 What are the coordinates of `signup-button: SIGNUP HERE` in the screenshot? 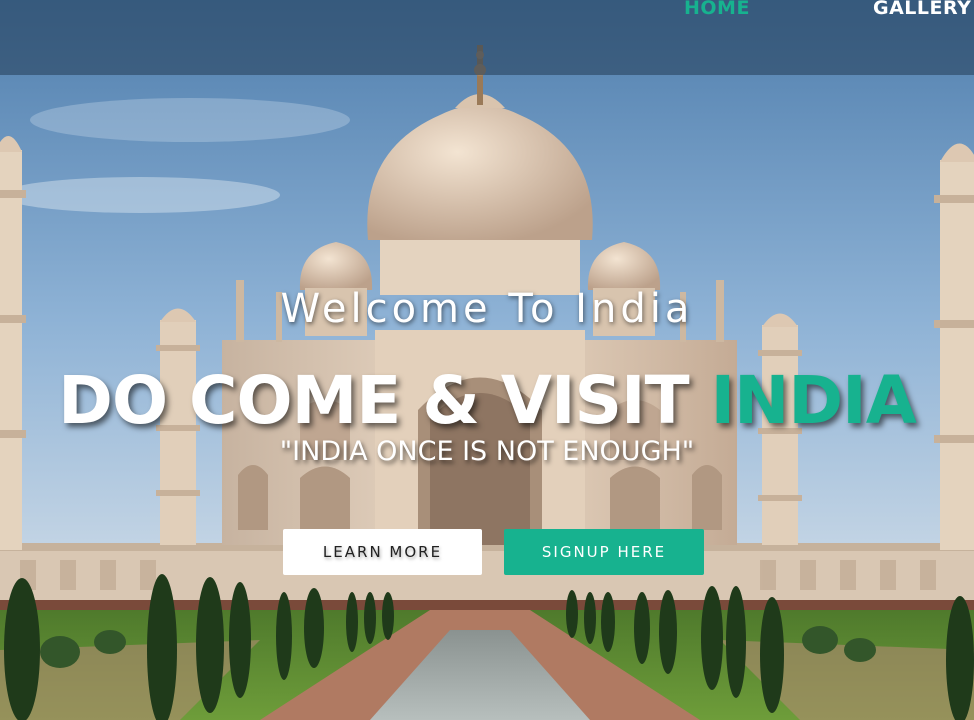 It's located at (604, 552).